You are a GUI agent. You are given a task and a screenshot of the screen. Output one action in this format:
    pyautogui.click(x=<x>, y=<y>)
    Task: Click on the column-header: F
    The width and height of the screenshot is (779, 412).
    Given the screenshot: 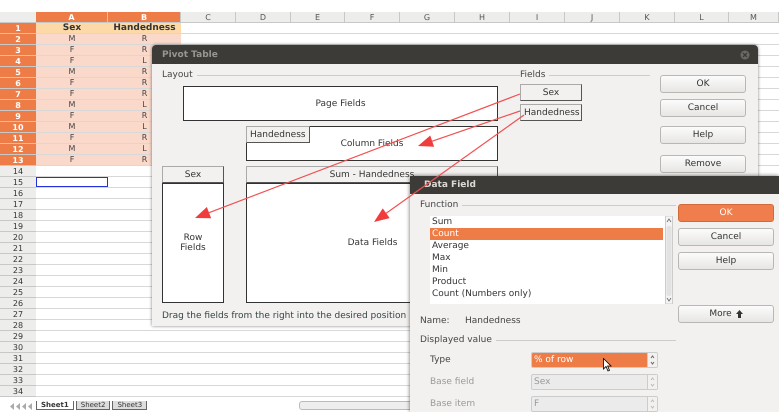 What is the action you would take?
    pyautogui.click(x=372, y=17)
    